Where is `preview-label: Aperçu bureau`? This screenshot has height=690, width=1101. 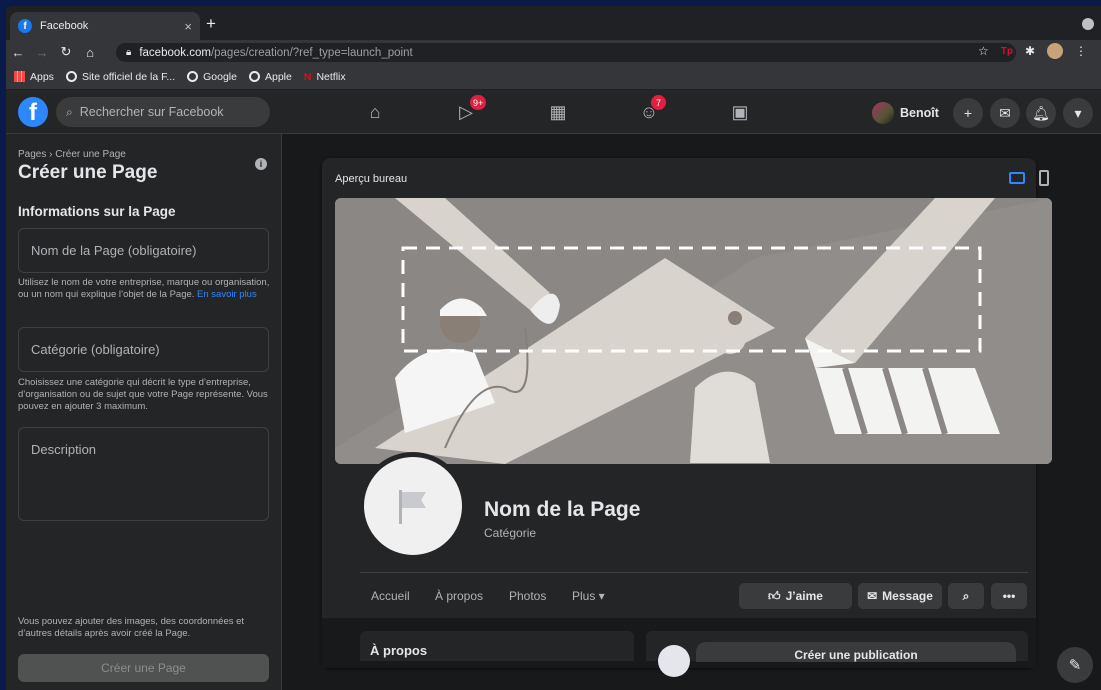 preview-label: Aperçu bureau is located at coordinates (371, 179).